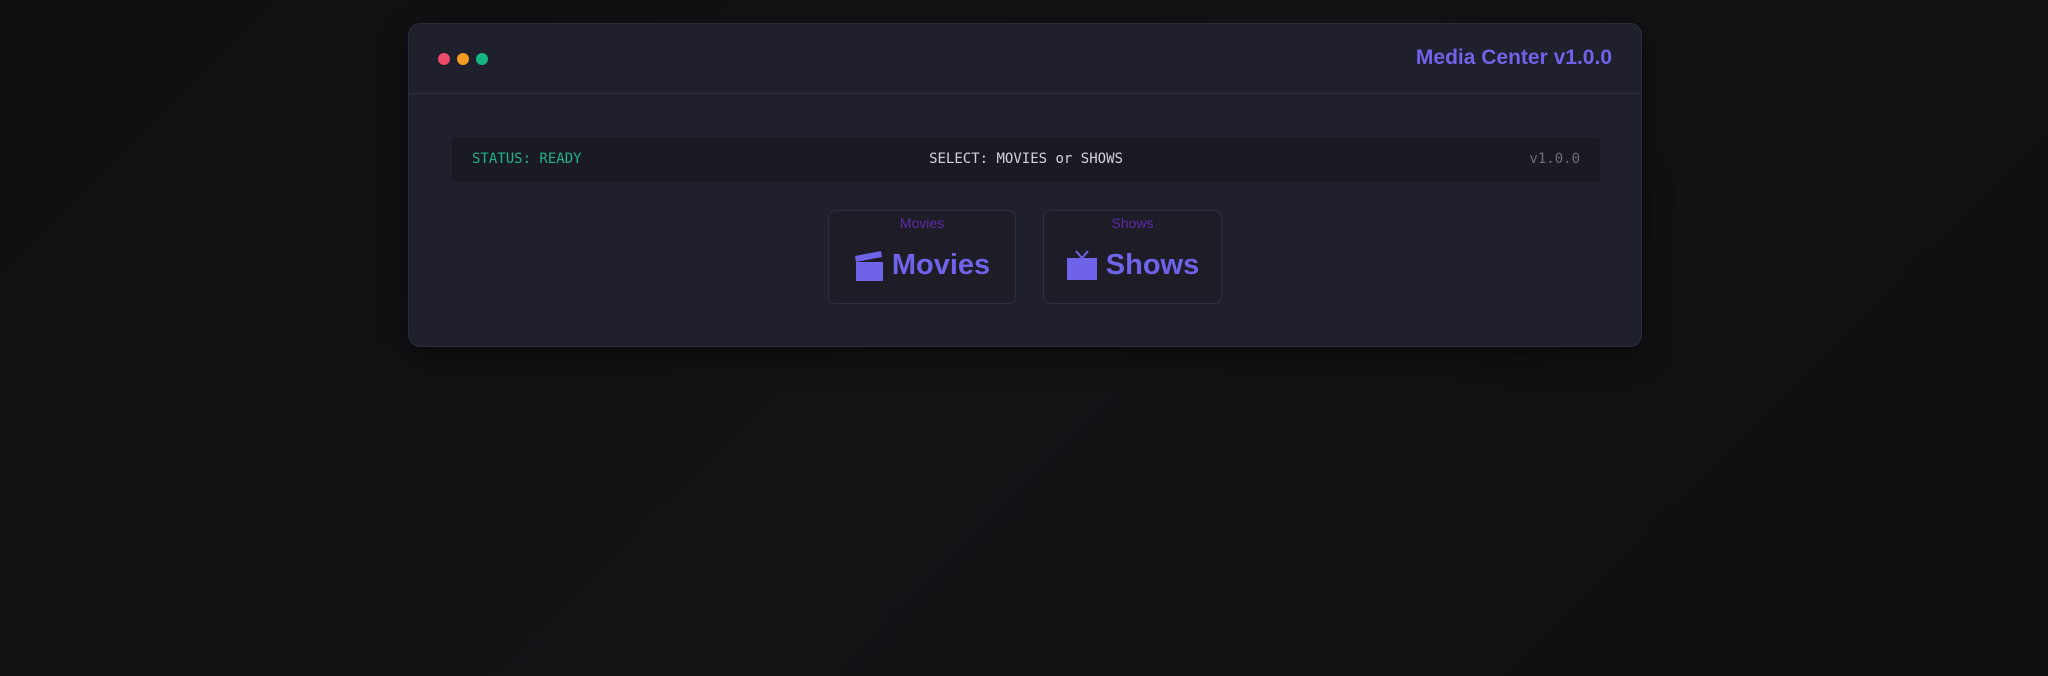  I want to click on maximize-window-button, so click(482, 59).